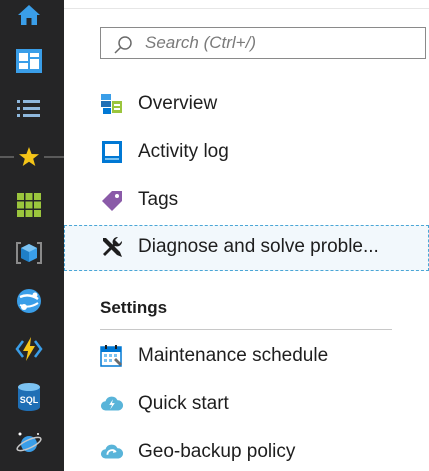 The height and width of the screenshot is (471, 429). What do you see at coordinates (112, 247) in the screenshot?
I see `wrench-screwdriver-icon` at bounding box center [112, 247].